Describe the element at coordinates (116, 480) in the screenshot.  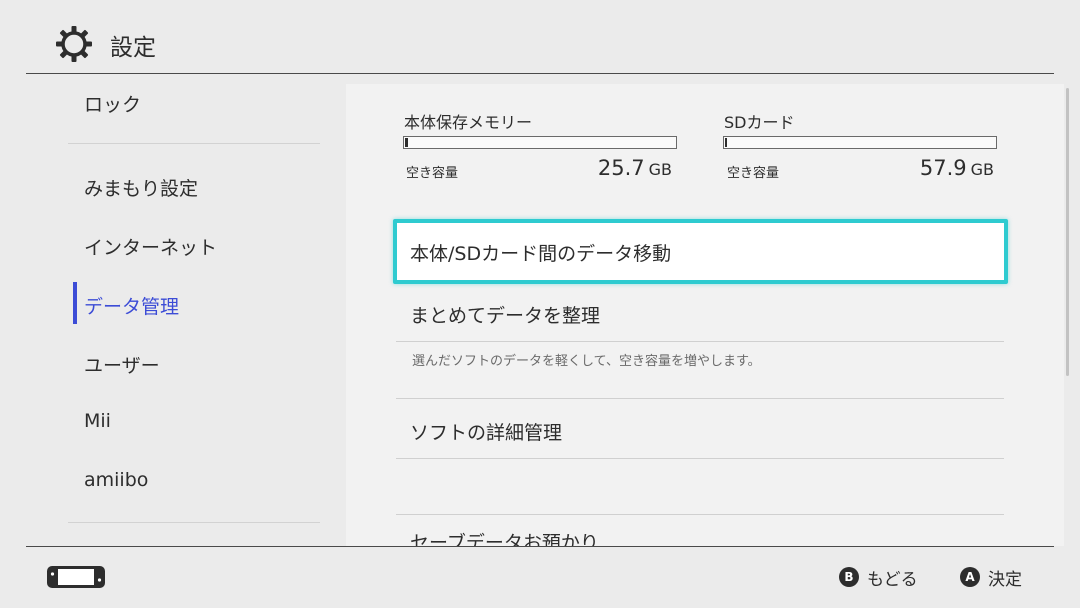
I see `sidebar-item-amiibo: amiibo` at that location.